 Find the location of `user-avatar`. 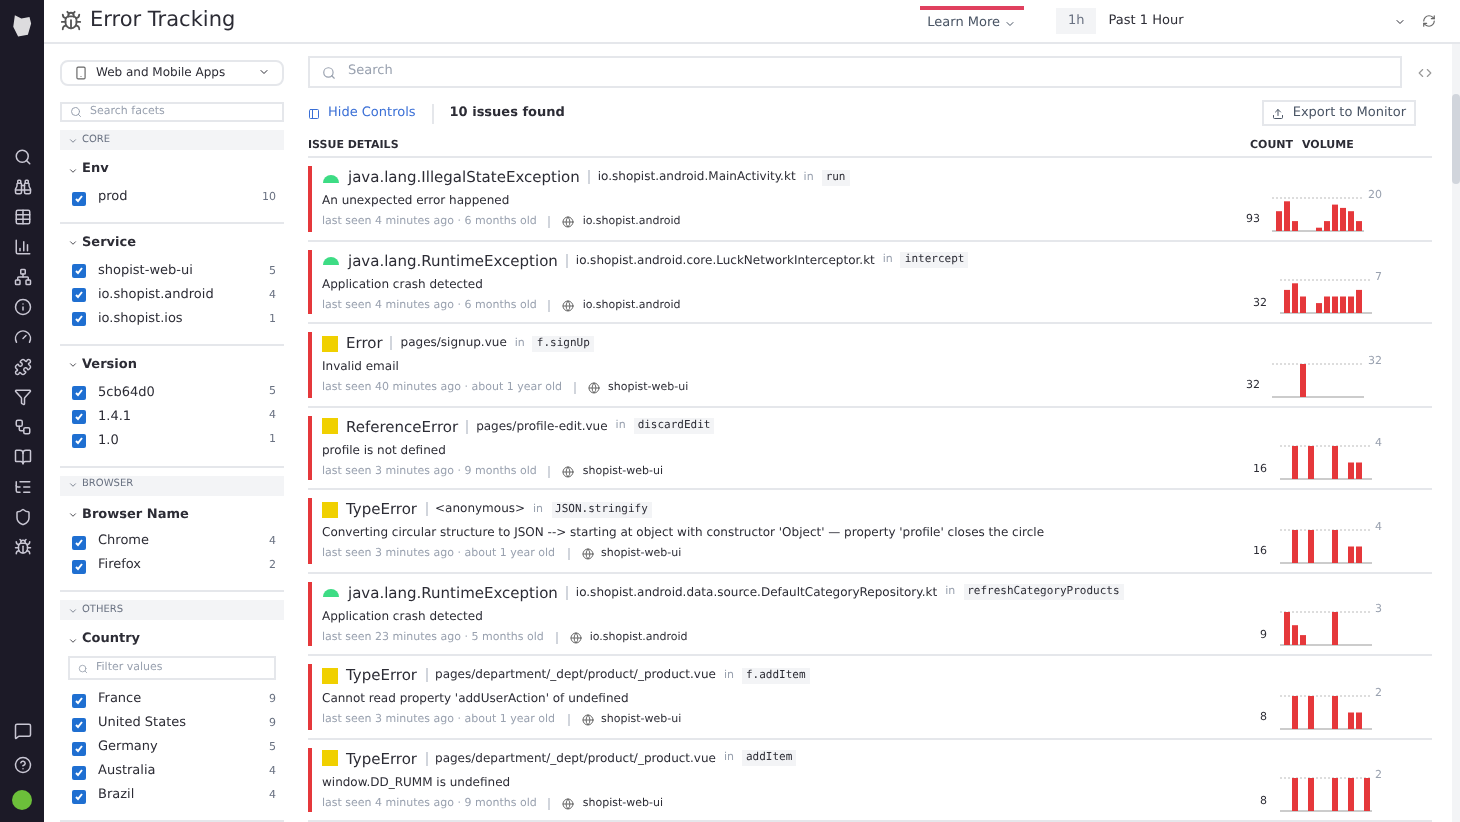

user-avatar is located at coordinates (22, 800).